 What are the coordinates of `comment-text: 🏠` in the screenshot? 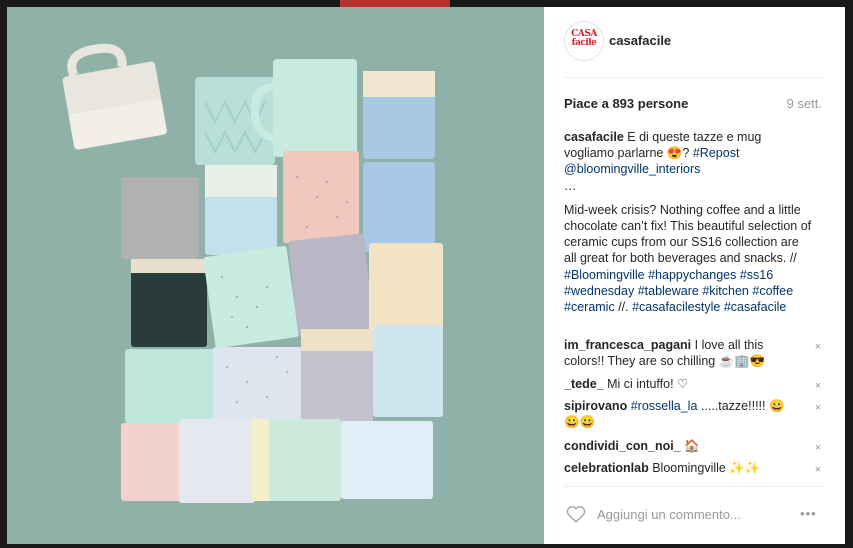 It's located at (690, 446).